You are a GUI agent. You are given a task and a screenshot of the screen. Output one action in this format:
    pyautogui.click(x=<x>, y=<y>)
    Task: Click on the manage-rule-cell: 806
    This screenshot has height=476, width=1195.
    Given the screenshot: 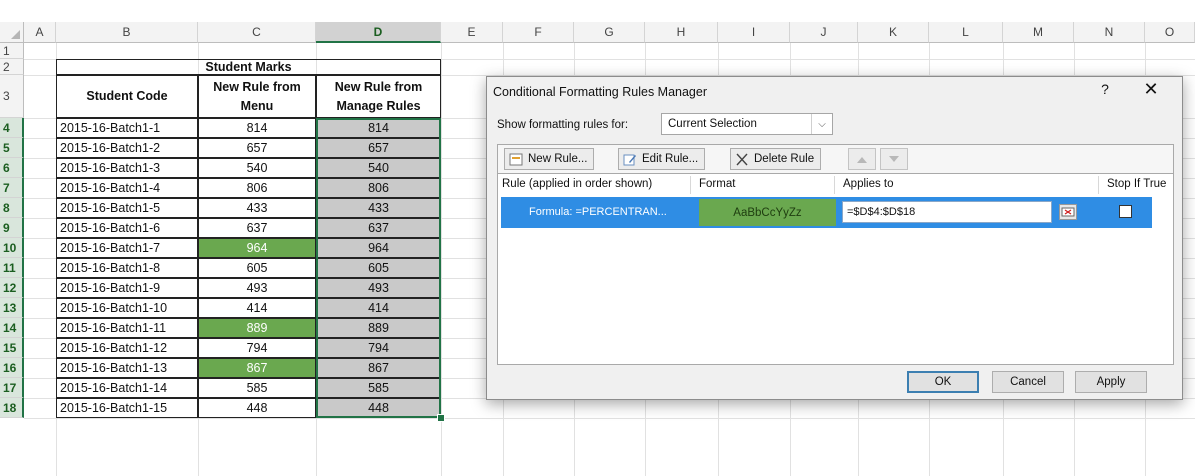 What is the action you would take?
    pyautogui.click(x=378, y=188)
    